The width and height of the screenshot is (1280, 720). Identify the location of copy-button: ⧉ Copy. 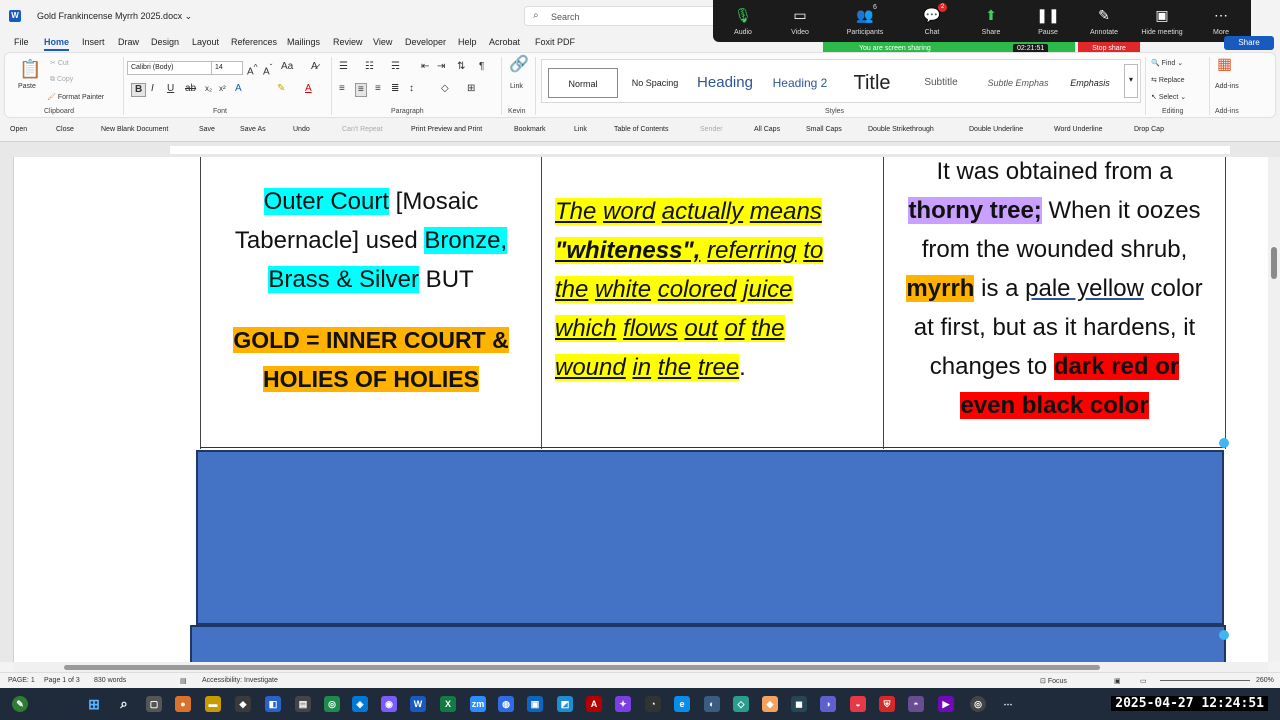
(61, 80).